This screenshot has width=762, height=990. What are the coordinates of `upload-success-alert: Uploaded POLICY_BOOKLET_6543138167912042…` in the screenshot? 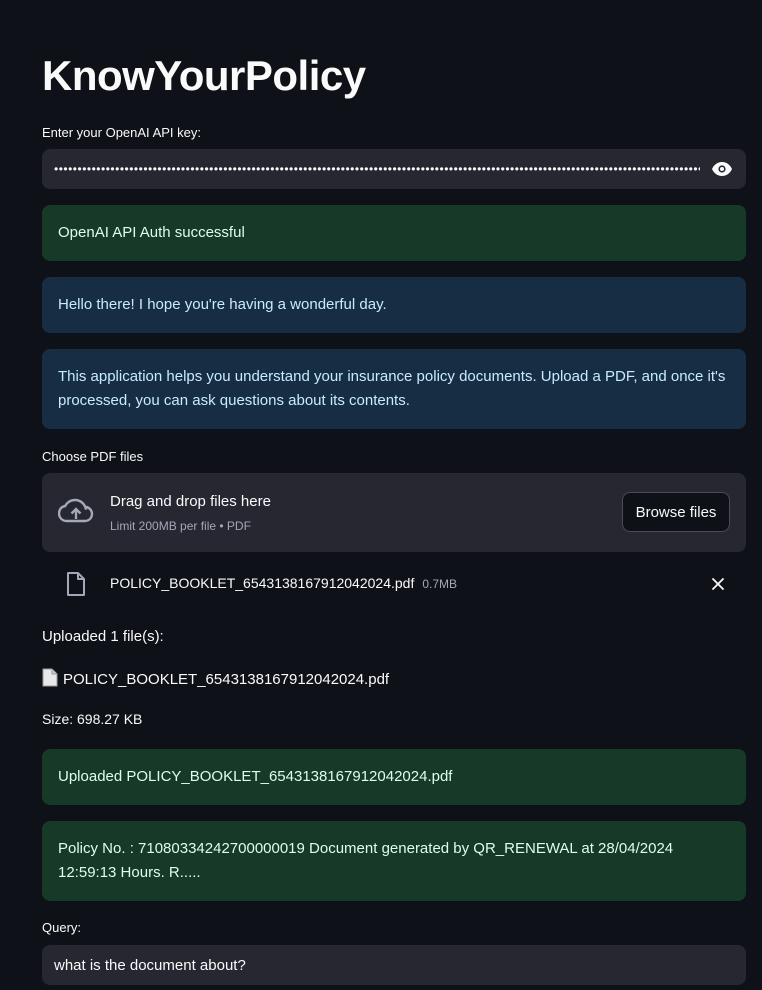 It's located at (394, 777).